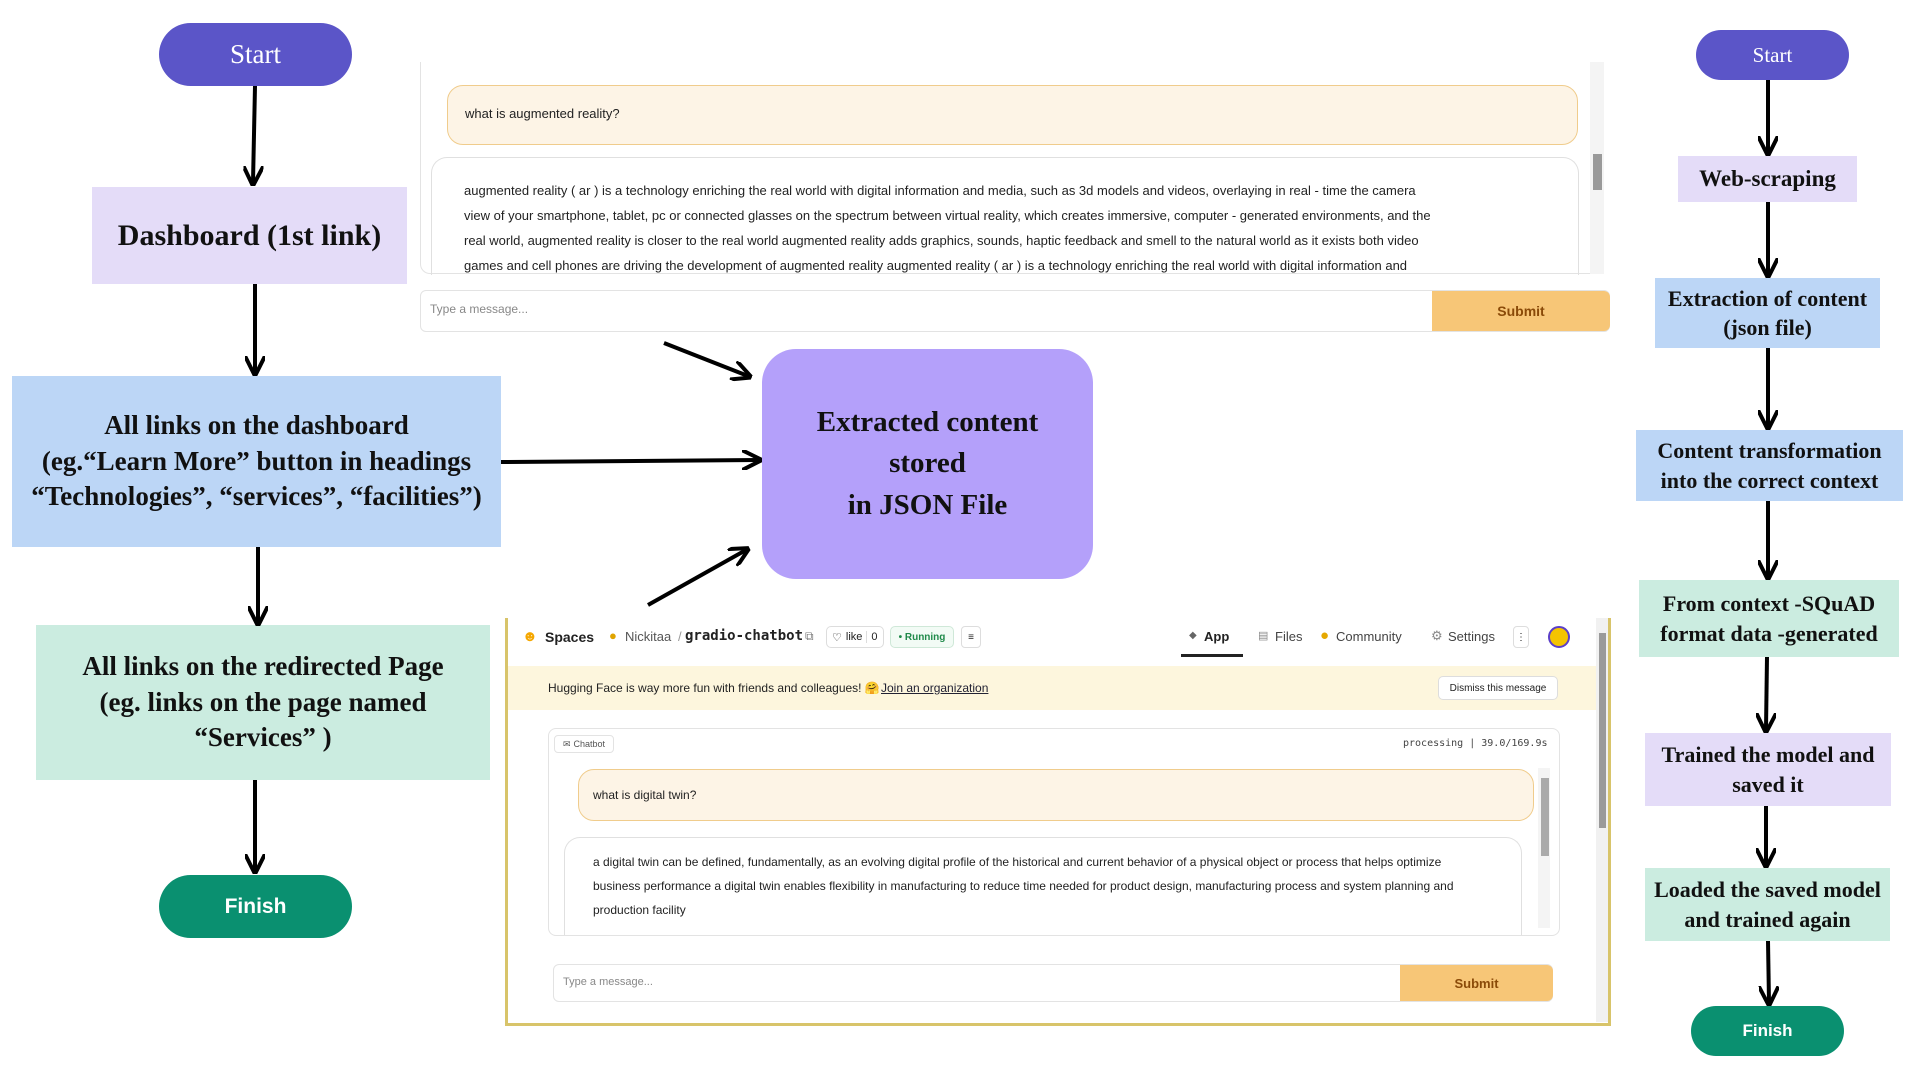 The width and height of the screenshot is (1920, 1080). Describe the element at coordinates (569, 637) in the screenshot. I see `spaces-link: Spaces` at that location.